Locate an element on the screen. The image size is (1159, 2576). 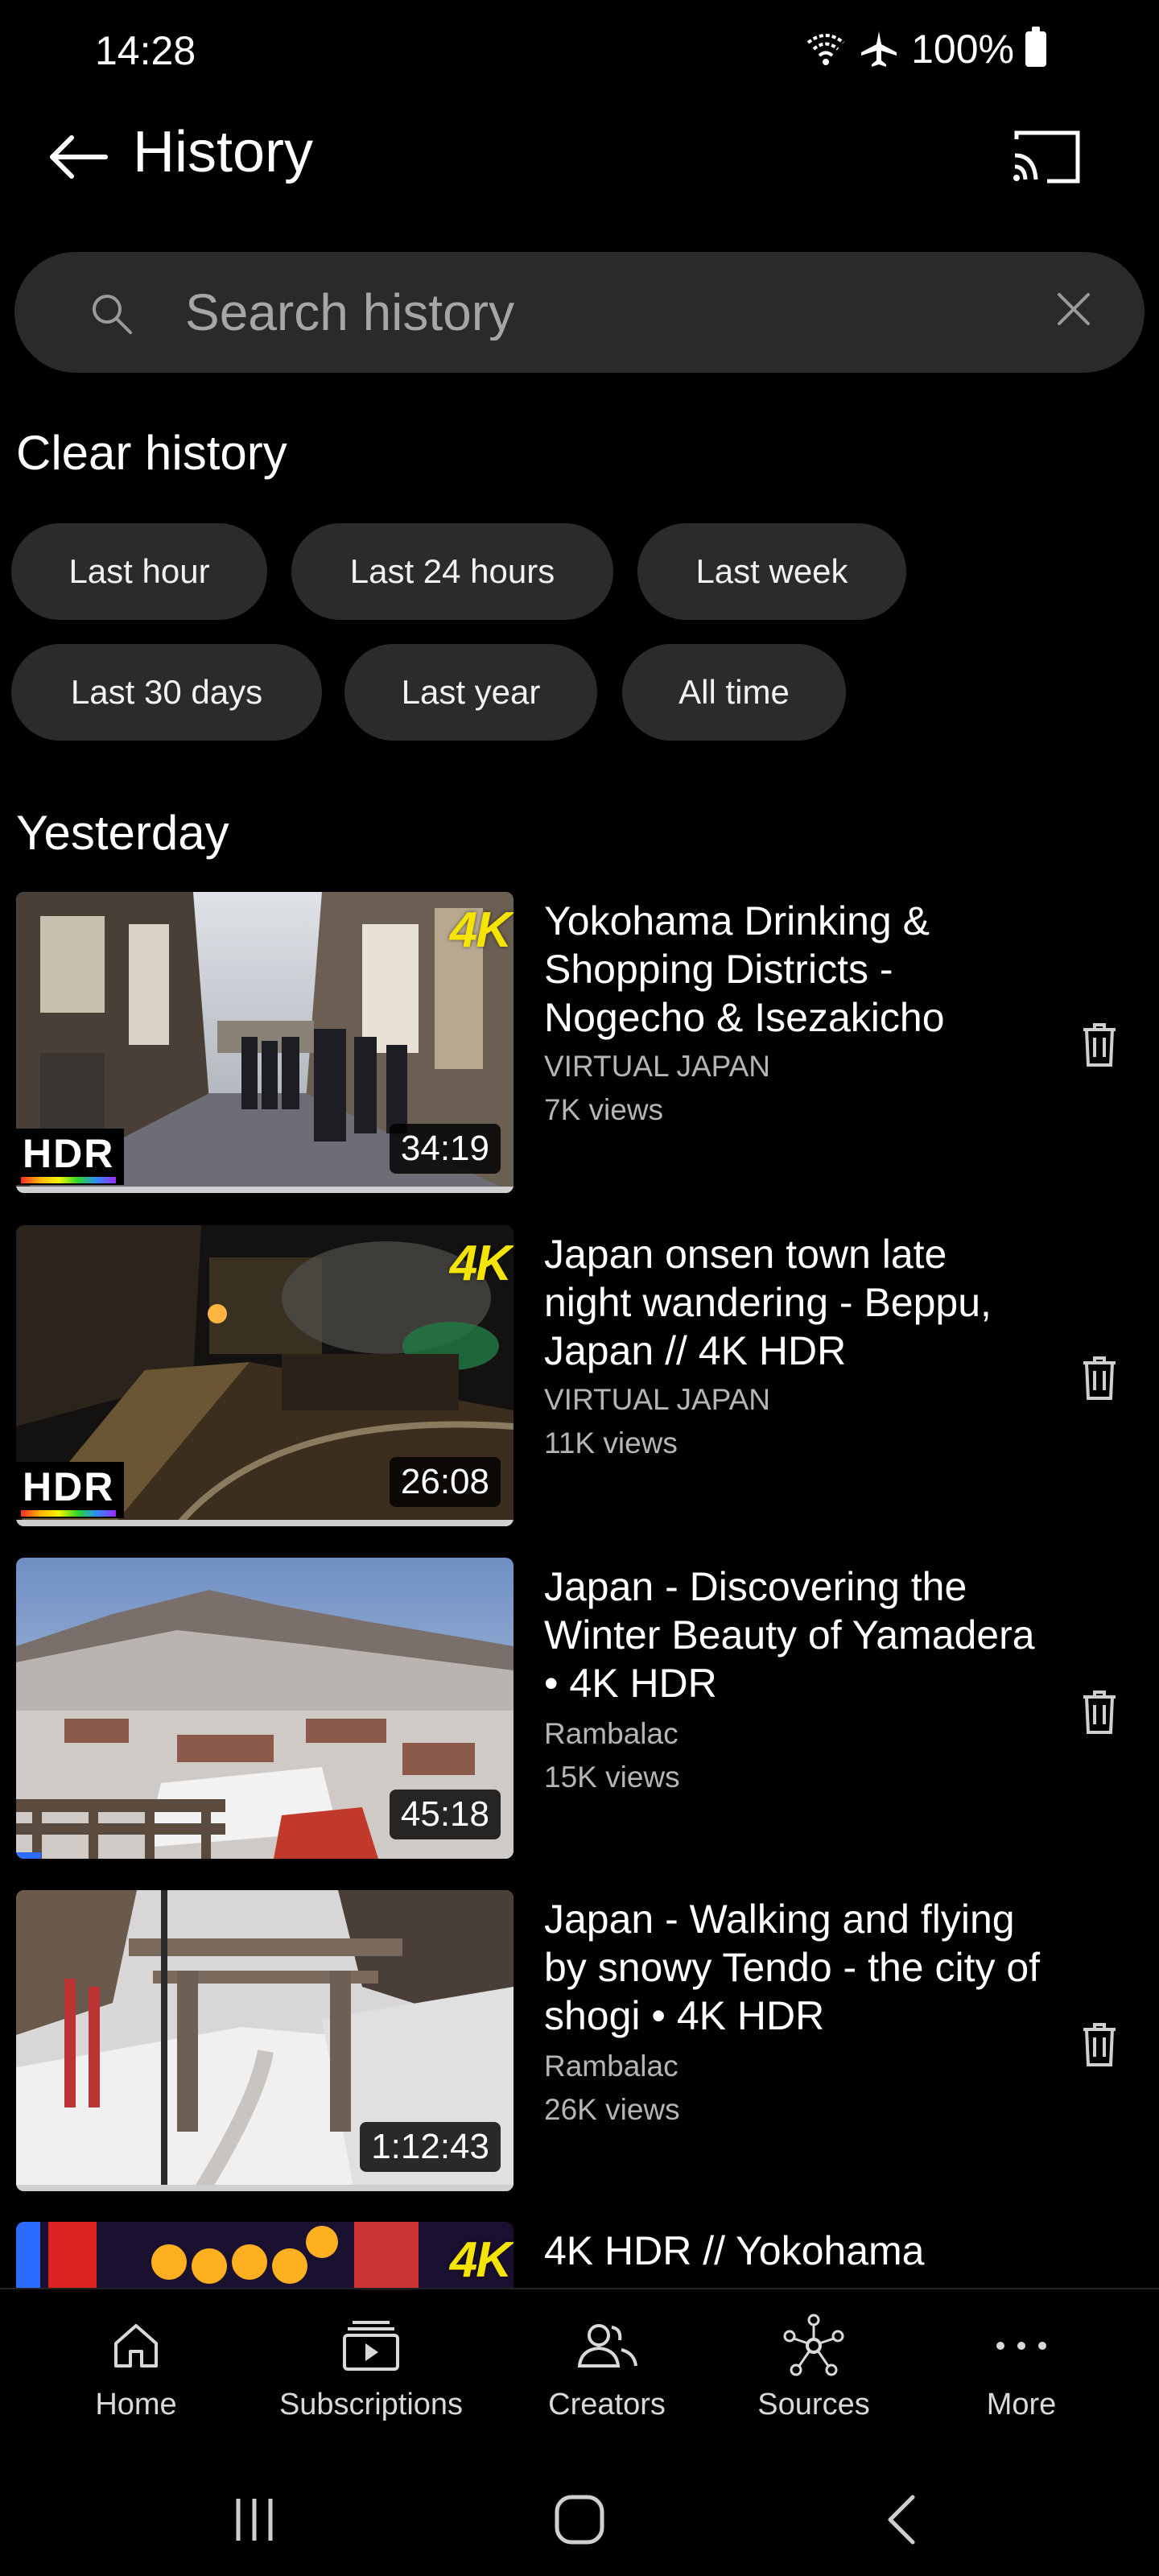
video-thumbnail: 4K HDR 34:19 is located at coordinates (265, 1042).